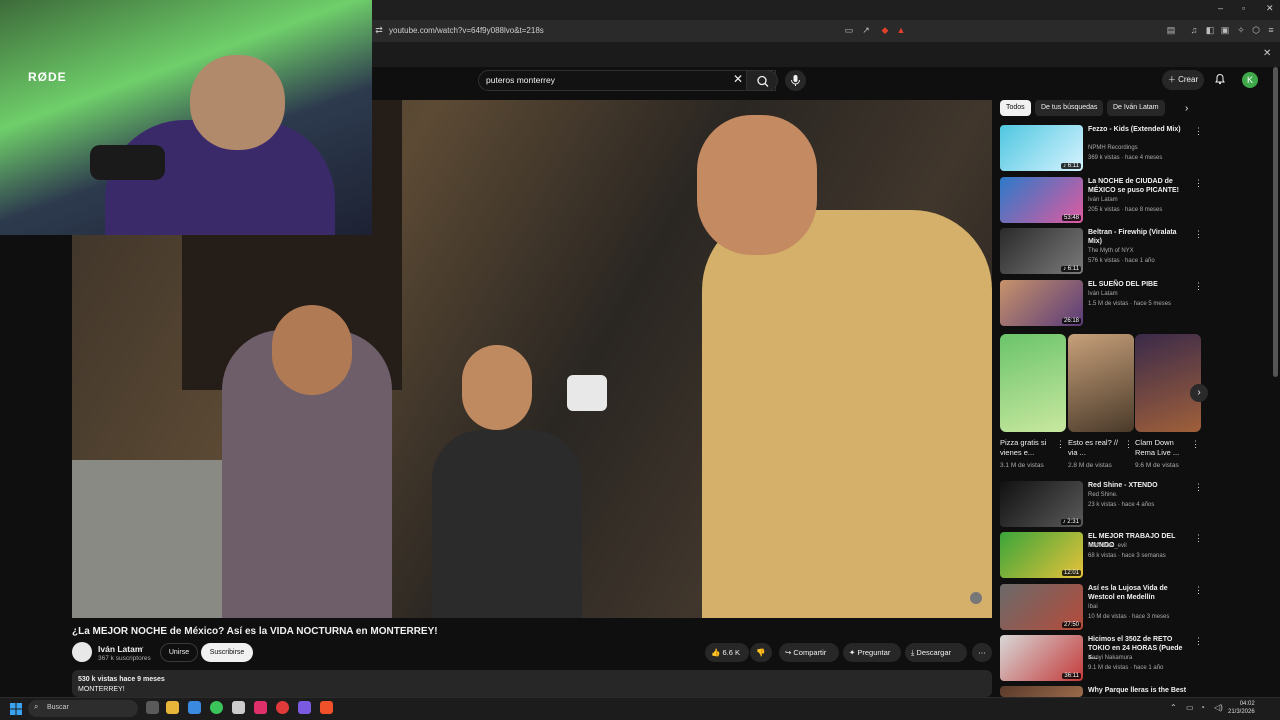 This screenshot has width=1280, height=720. I want to click on cast-icon: ▭, so click(849, 30).